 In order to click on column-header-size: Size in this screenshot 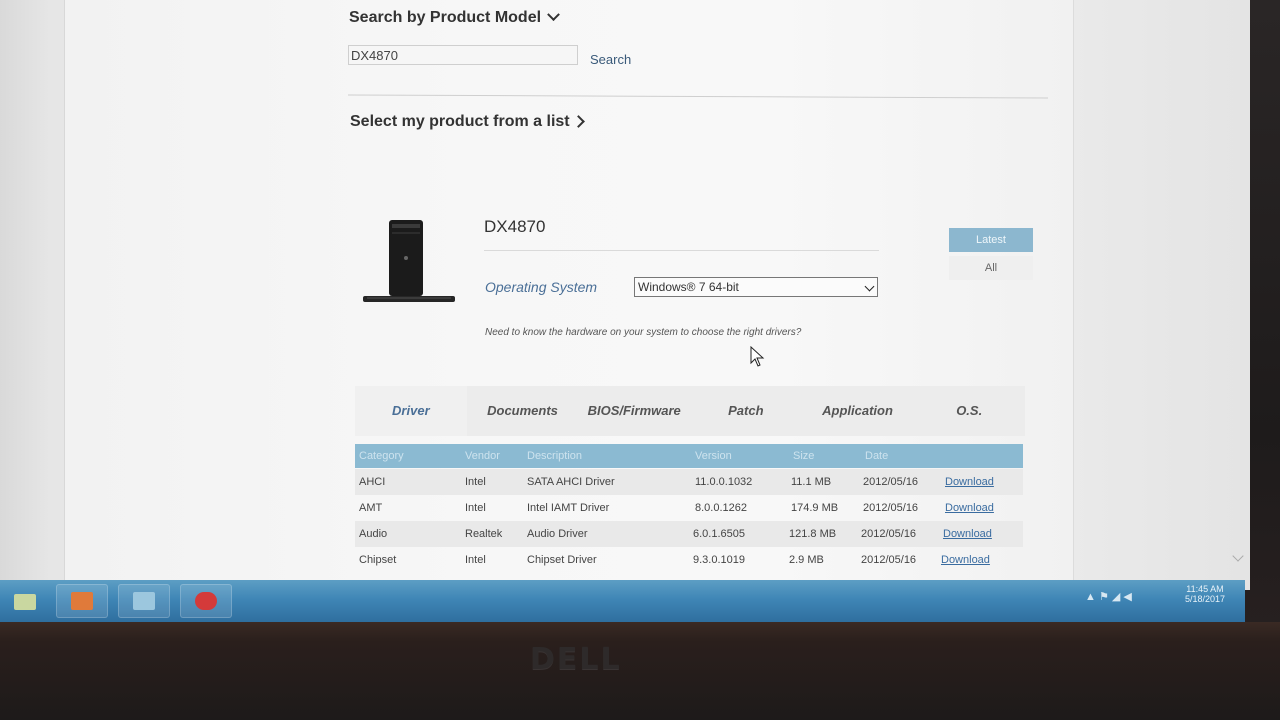, I will do `click(804, 456)`.